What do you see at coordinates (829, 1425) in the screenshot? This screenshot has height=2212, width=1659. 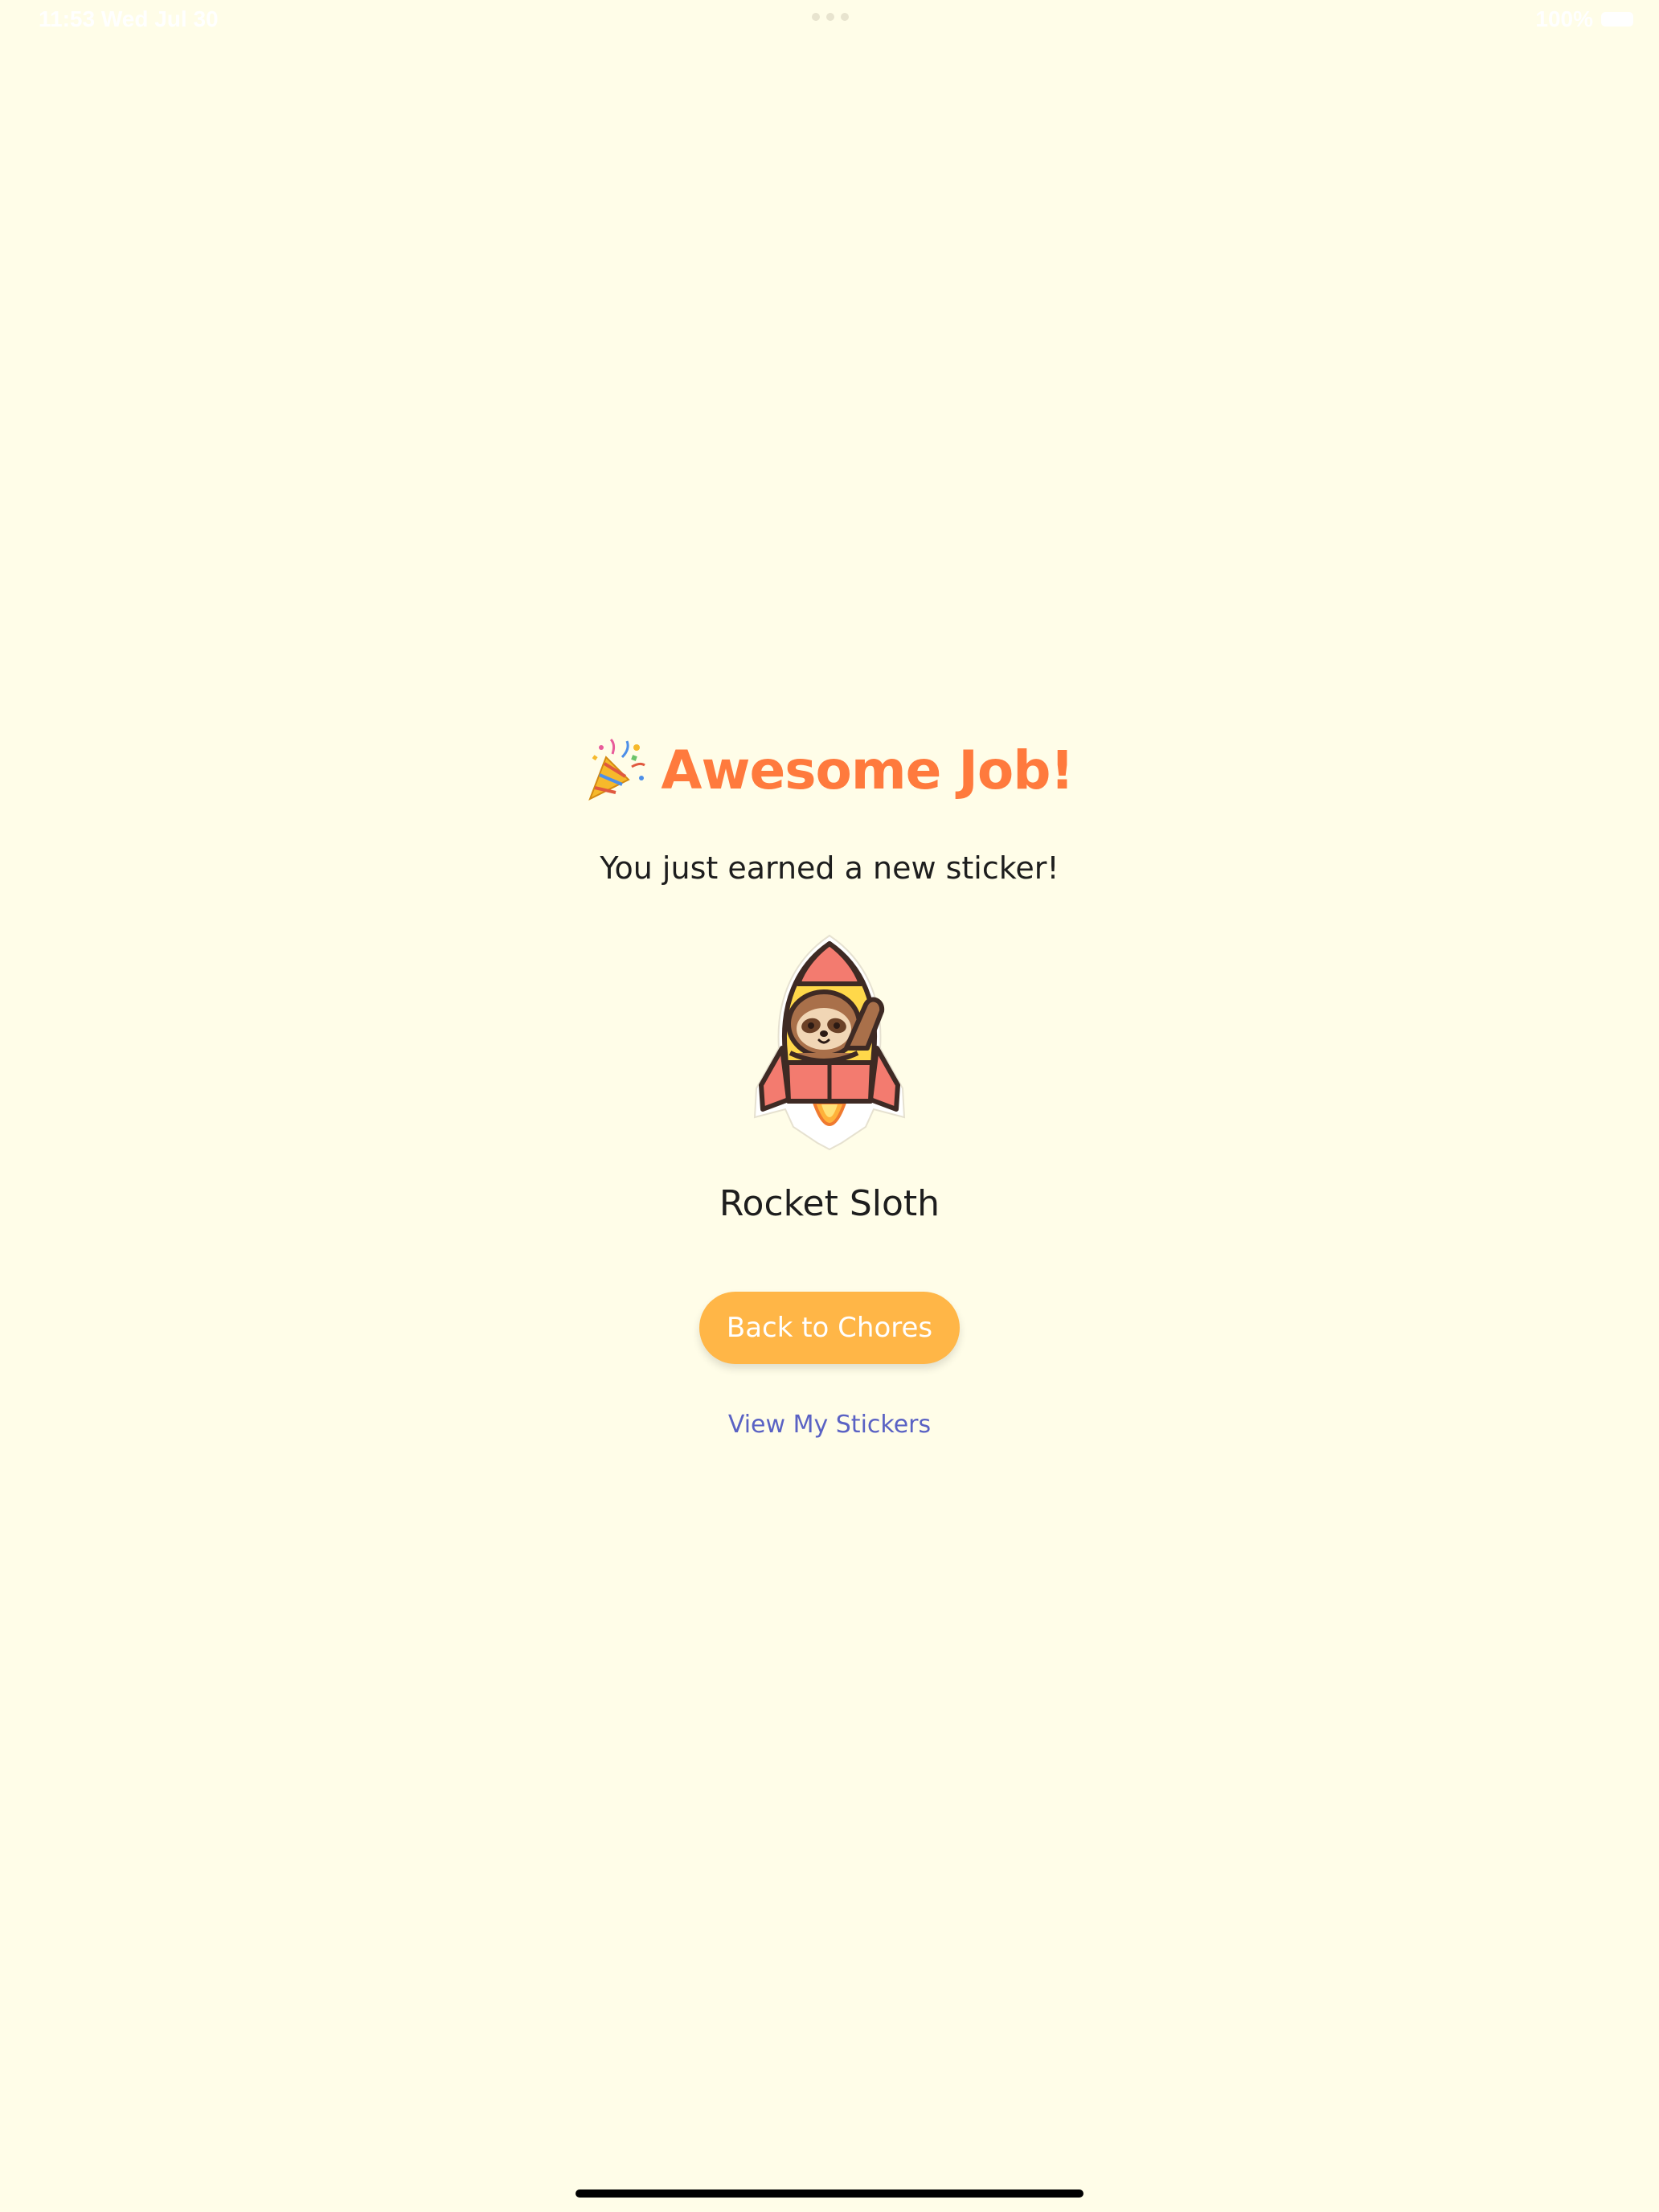 I see `view-my-stickers-link: View My Stickers` at bounding box center [829, 1425].